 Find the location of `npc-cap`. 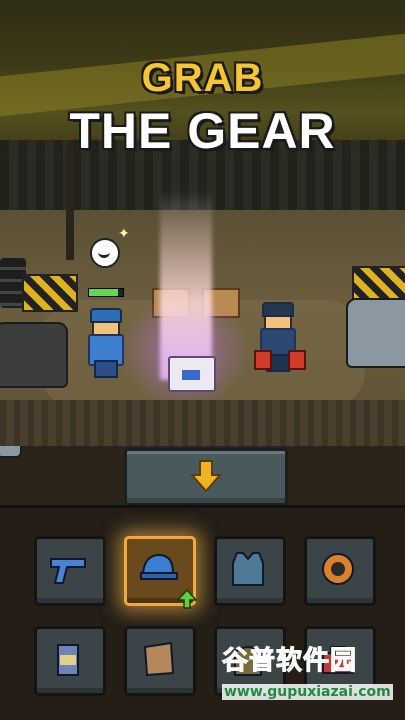

npc-cap is located at coordinates (278, 309).